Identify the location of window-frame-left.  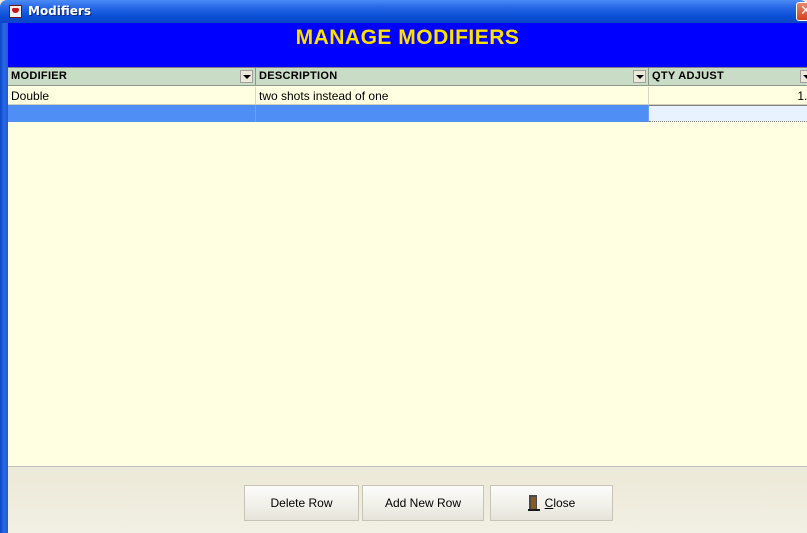
(4, 278).